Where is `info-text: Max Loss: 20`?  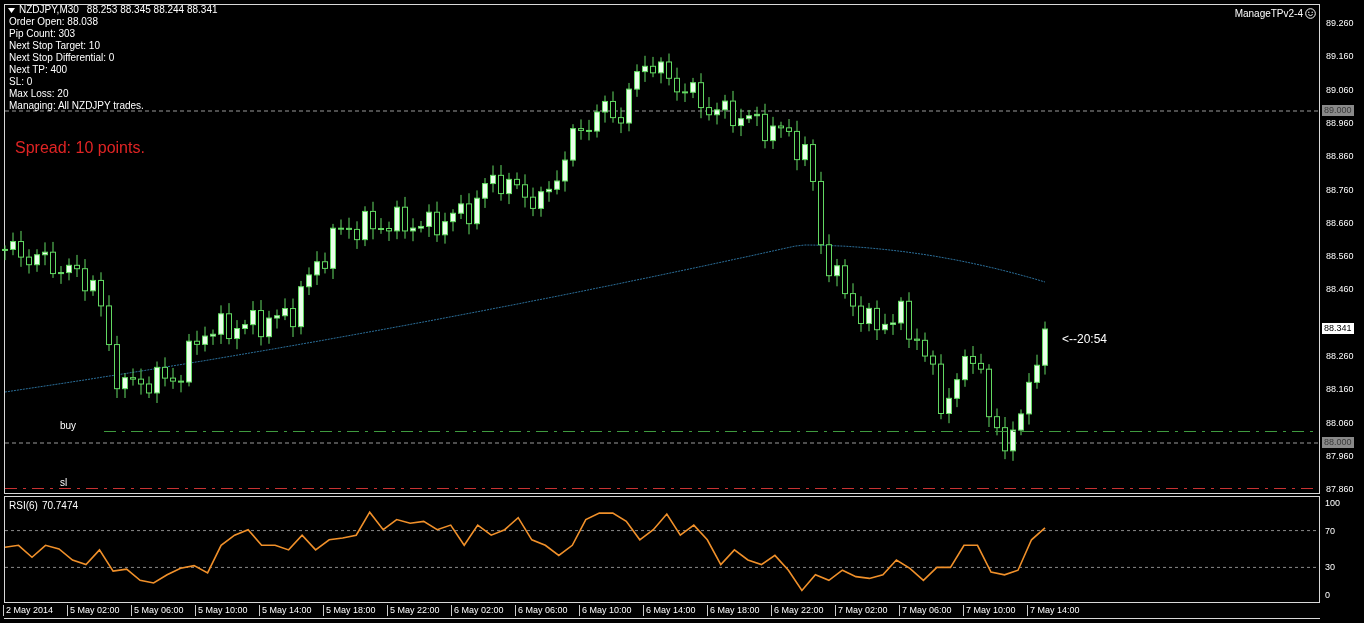
info-text: Max Loss: 20 is located at coordinates (39, 94).